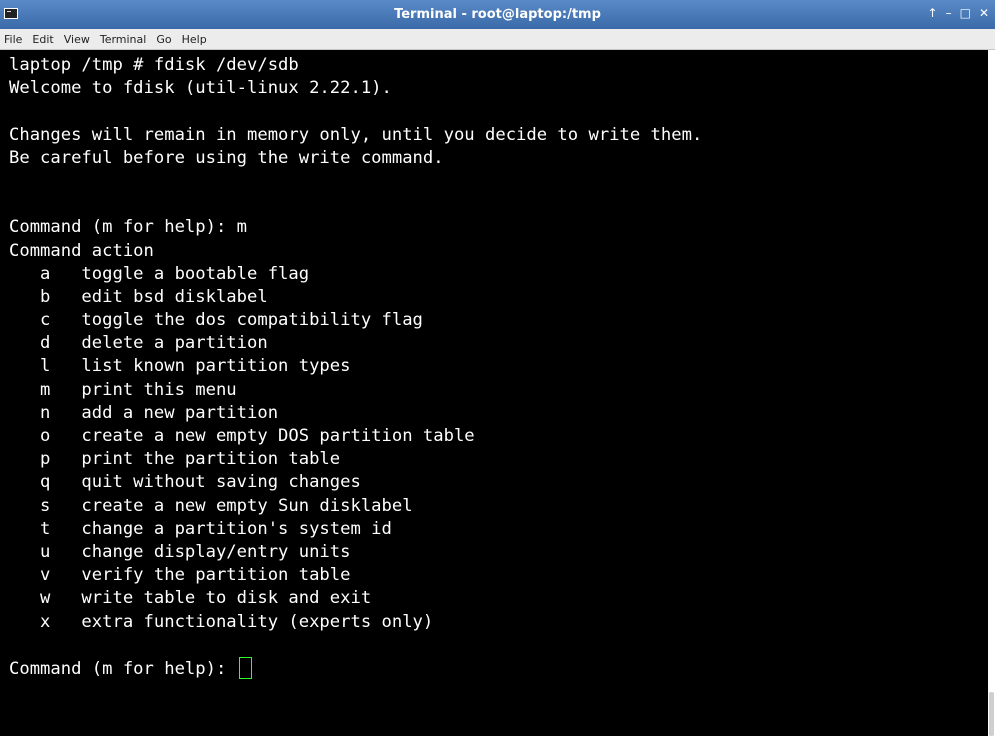 The height and width of the screenshot is (736, 995). Describe the element at coordinates (123, 39) in the screenshot. I see `menu-terminal: Terminal` at that location.